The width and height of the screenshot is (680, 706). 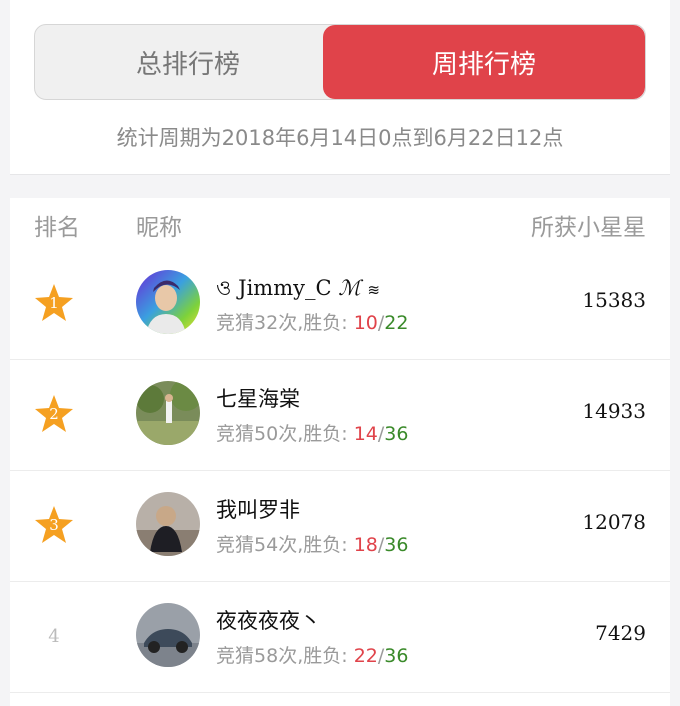 I want to click on wins: 14, so click(x=365, y=434).